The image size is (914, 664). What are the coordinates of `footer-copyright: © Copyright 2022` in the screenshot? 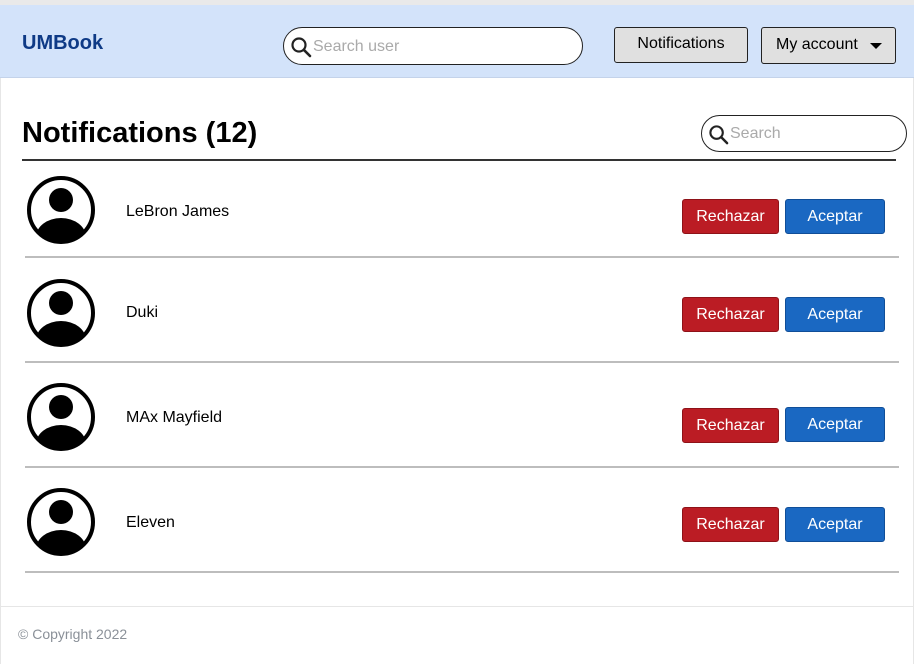 It's located at (73, 634).